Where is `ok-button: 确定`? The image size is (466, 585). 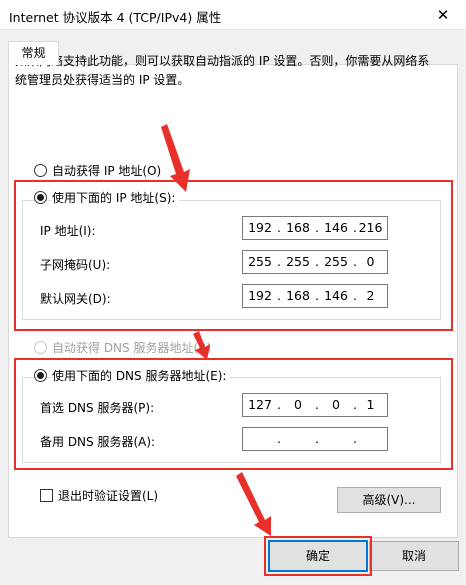
ok-button: 确定 is located at coordinates (318, 556).